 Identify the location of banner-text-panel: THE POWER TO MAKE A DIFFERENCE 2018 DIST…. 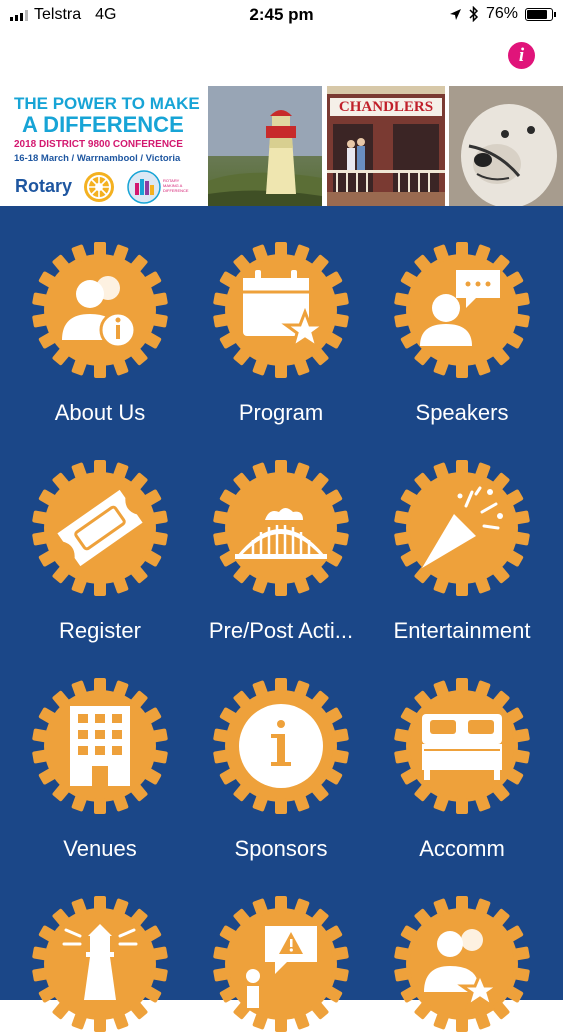
(104, 146).